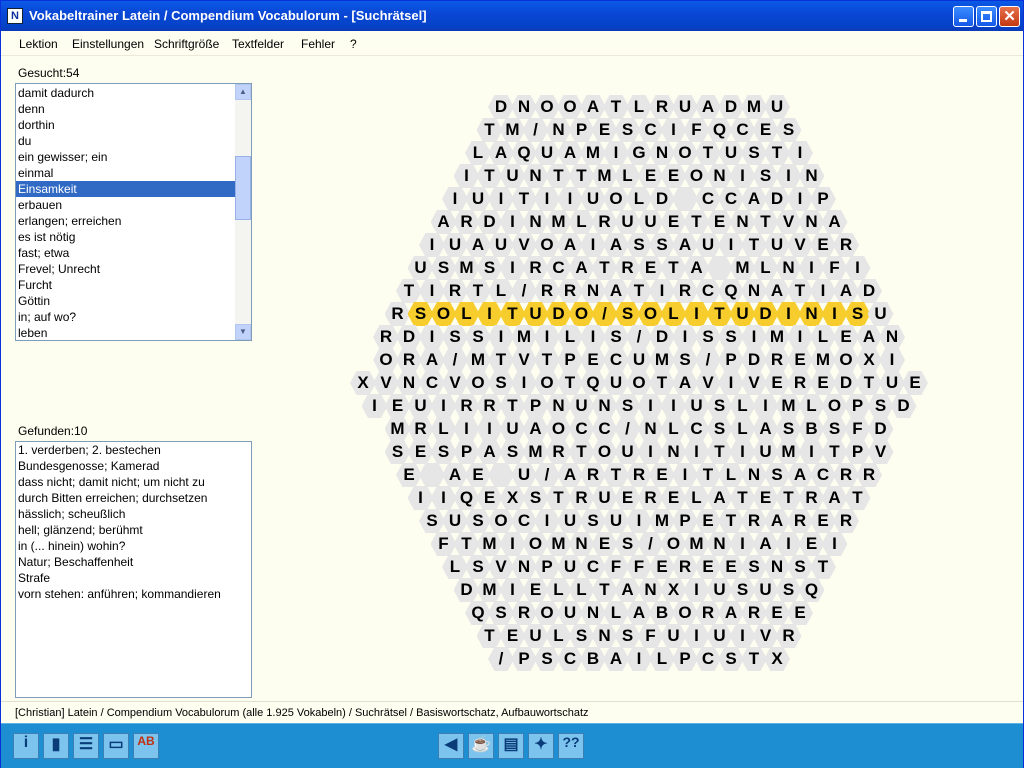  What do you see at coordinates (811, 429) in the screenshot?
I see `grid-cell: B` at bounding box center [811, 429].